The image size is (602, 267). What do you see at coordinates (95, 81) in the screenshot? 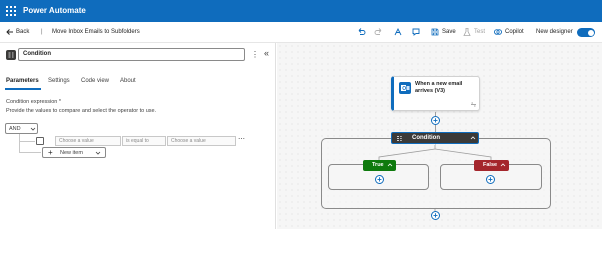
I see `tab-code-view: Code view` at bounding box center [95, 81].